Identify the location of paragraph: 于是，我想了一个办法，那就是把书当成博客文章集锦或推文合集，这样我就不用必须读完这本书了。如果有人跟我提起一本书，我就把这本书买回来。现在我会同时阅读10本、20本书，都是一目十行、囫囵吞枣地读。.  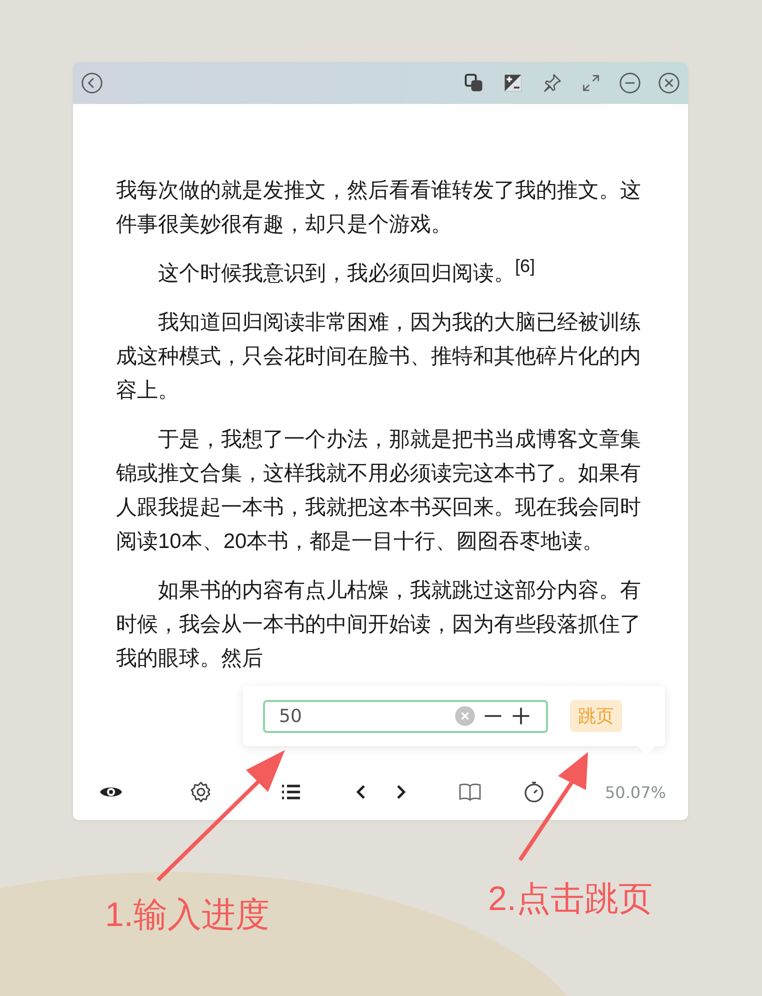
(379, 491).